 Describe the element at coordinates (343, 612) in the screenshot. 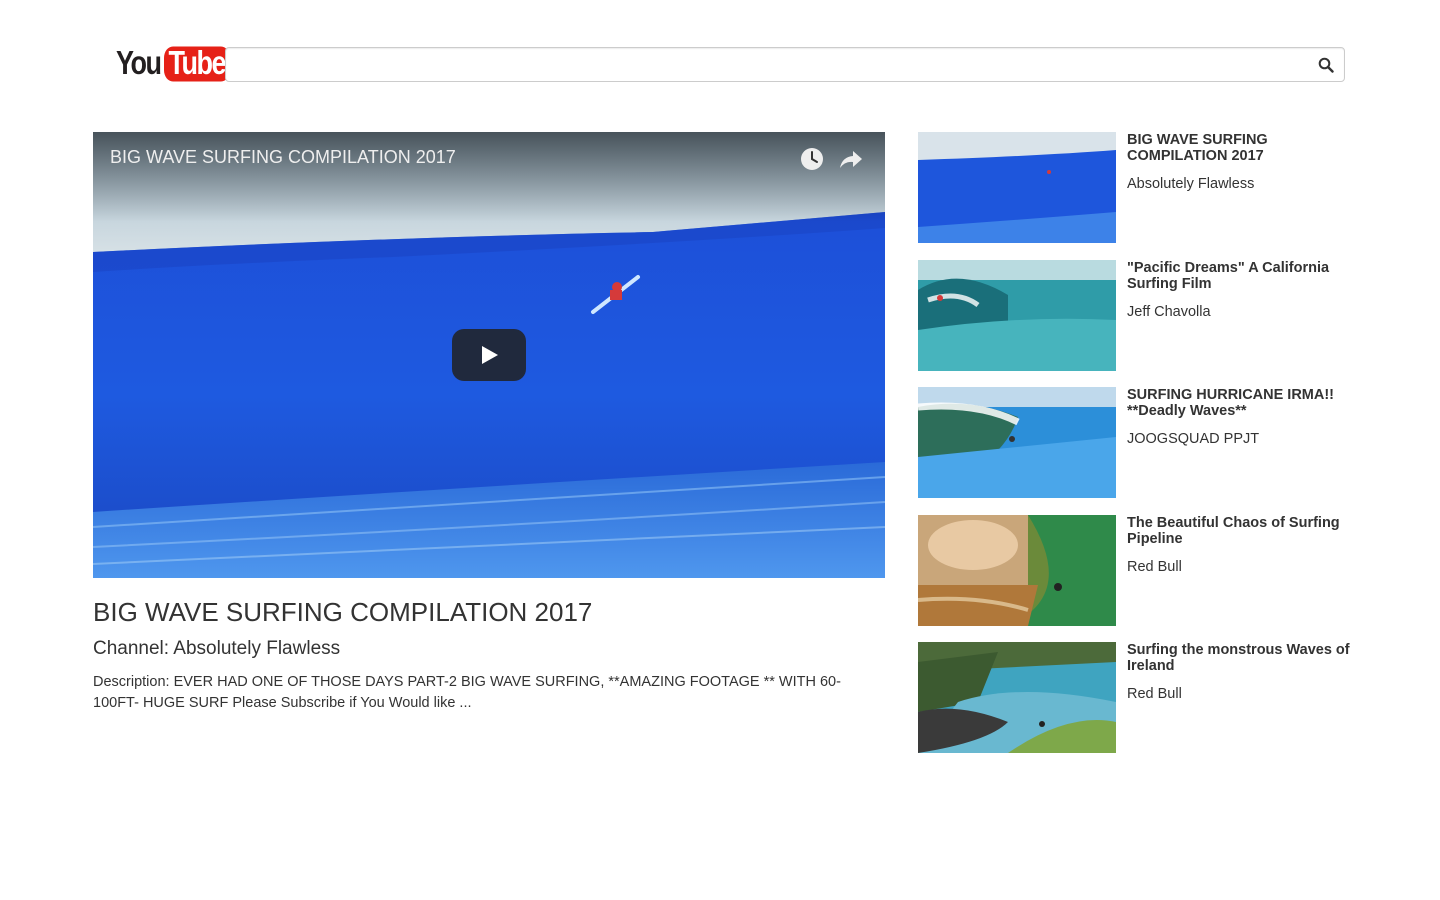

I see `video-title: BIG WAVE SURFING COMPILATION 2017` at that location.